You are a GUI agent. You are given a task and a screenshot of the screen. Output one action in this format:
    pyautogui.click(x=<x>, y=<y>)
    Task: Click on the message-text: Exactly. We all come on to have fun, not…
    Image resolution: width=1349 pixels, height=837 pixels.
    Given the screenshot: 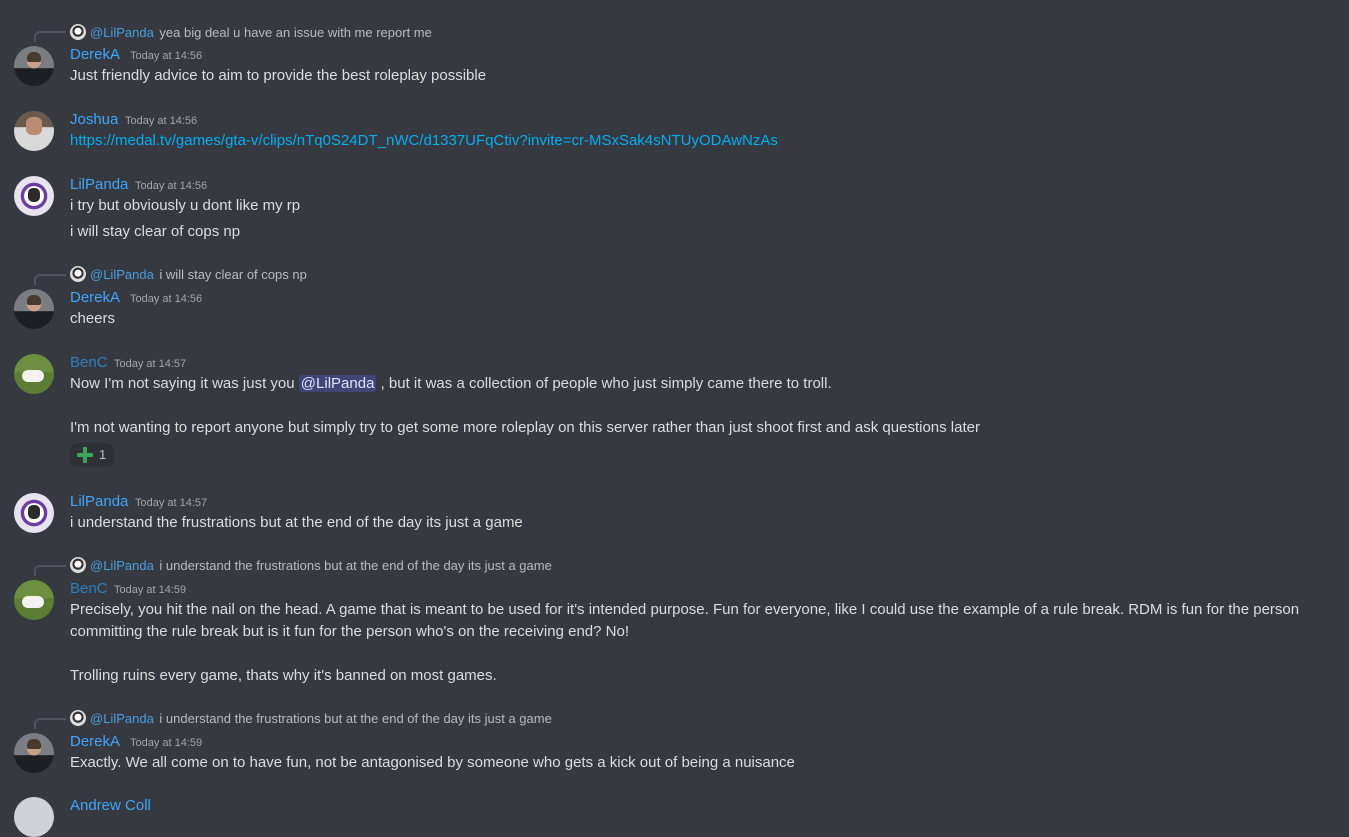 What is the action you would take?
    pyautogui.click(x=432, y=762)
    